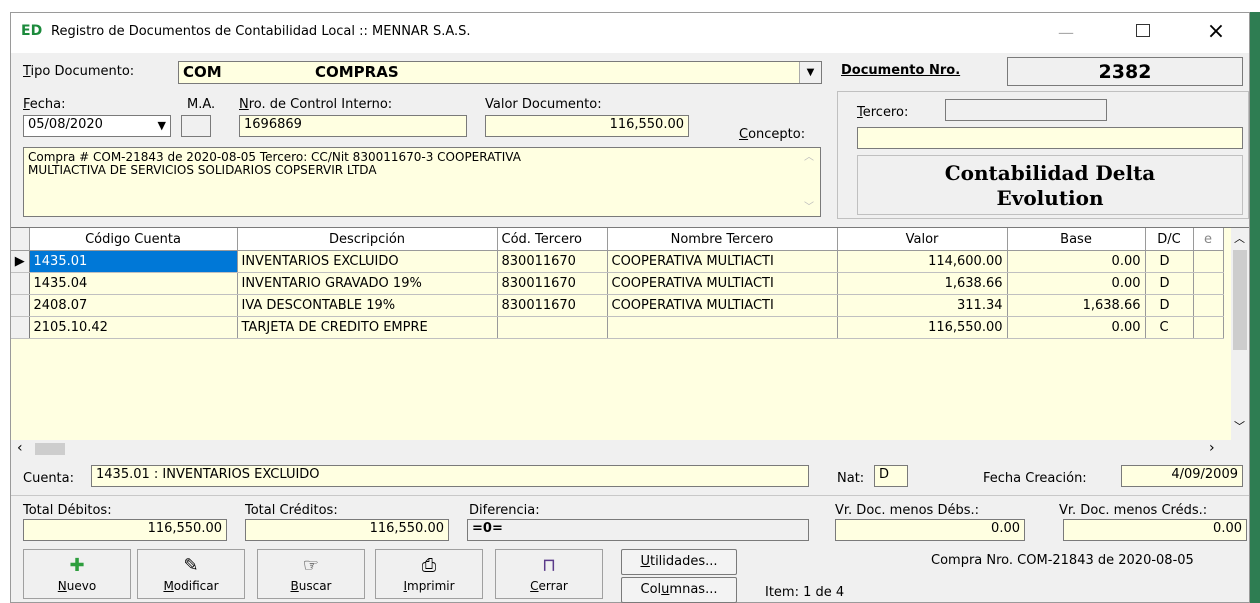  What do you see at coordinates (851, 478) in the screenshot?
I see `nat-label: Nat:` at bounding box center [851, 478].